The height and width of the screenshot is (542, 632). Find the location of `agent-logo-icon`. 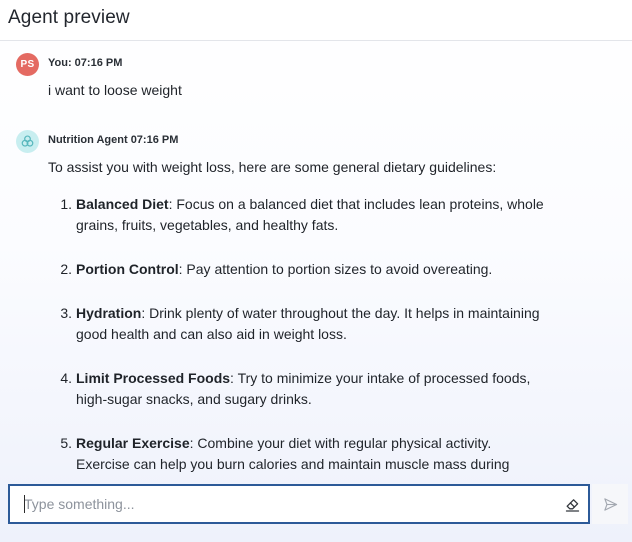

agent-logo-icon is located at coordinates (27, 141).